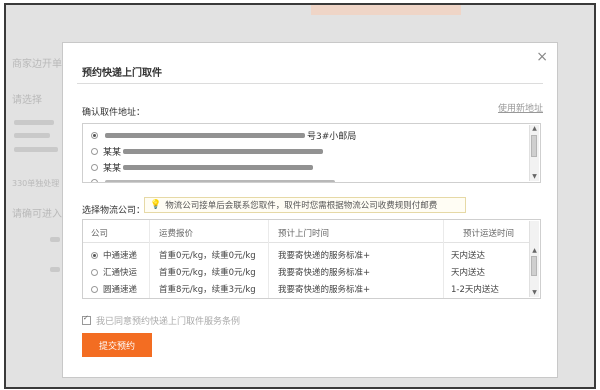 The height and width of the screenshot is (390, 600). I want to click on background-text: 330单独处理, so click(36, 183).